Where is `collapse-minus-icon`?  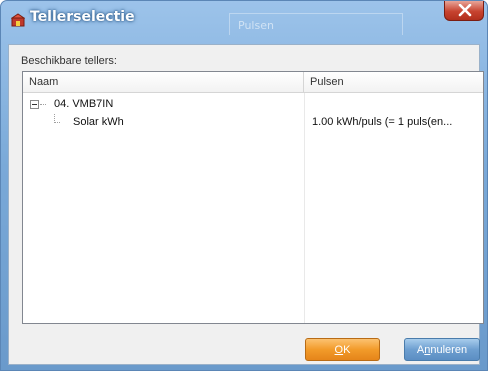
collapse-minus-icon is located at coordinates (34, 104).